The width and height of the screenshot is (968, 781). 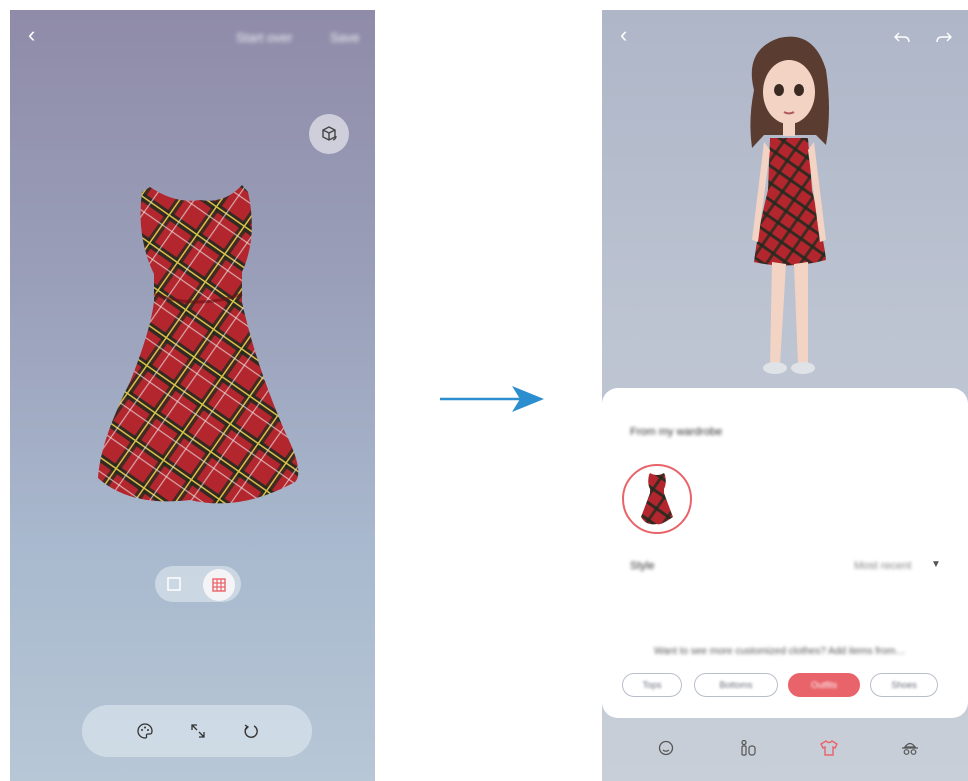 I want to click on accessory-icon, so click(x=910, y=748).